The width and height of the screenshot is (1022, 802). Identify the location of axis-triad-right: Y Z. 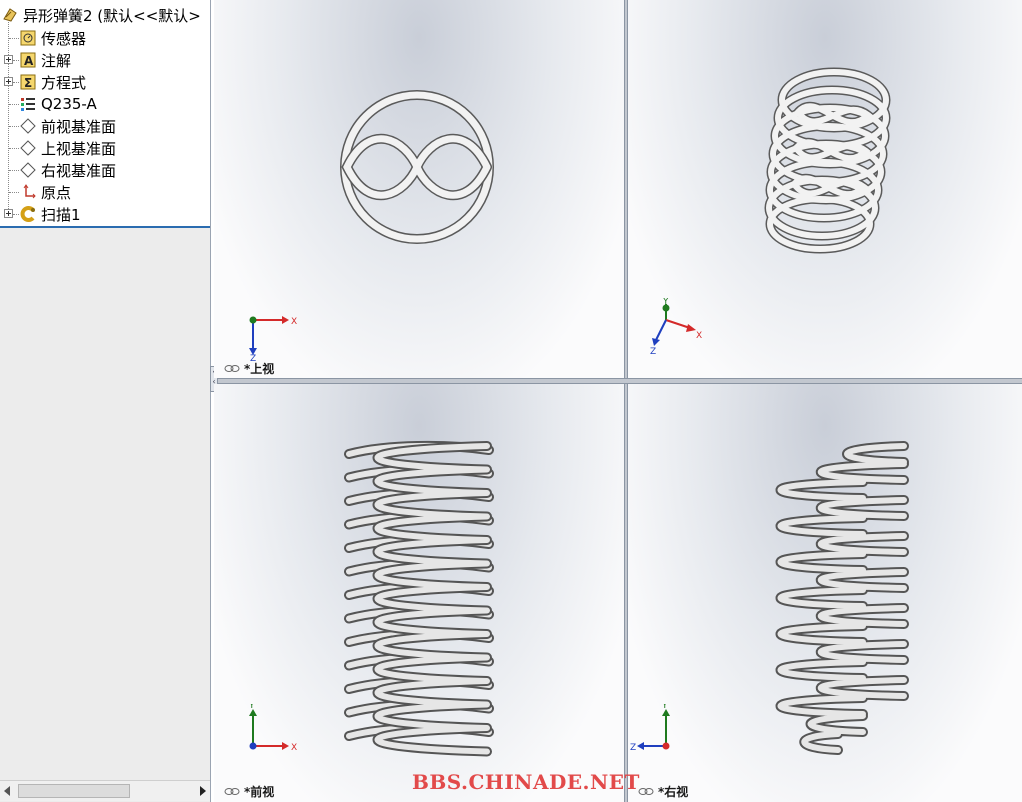
(650, 728).